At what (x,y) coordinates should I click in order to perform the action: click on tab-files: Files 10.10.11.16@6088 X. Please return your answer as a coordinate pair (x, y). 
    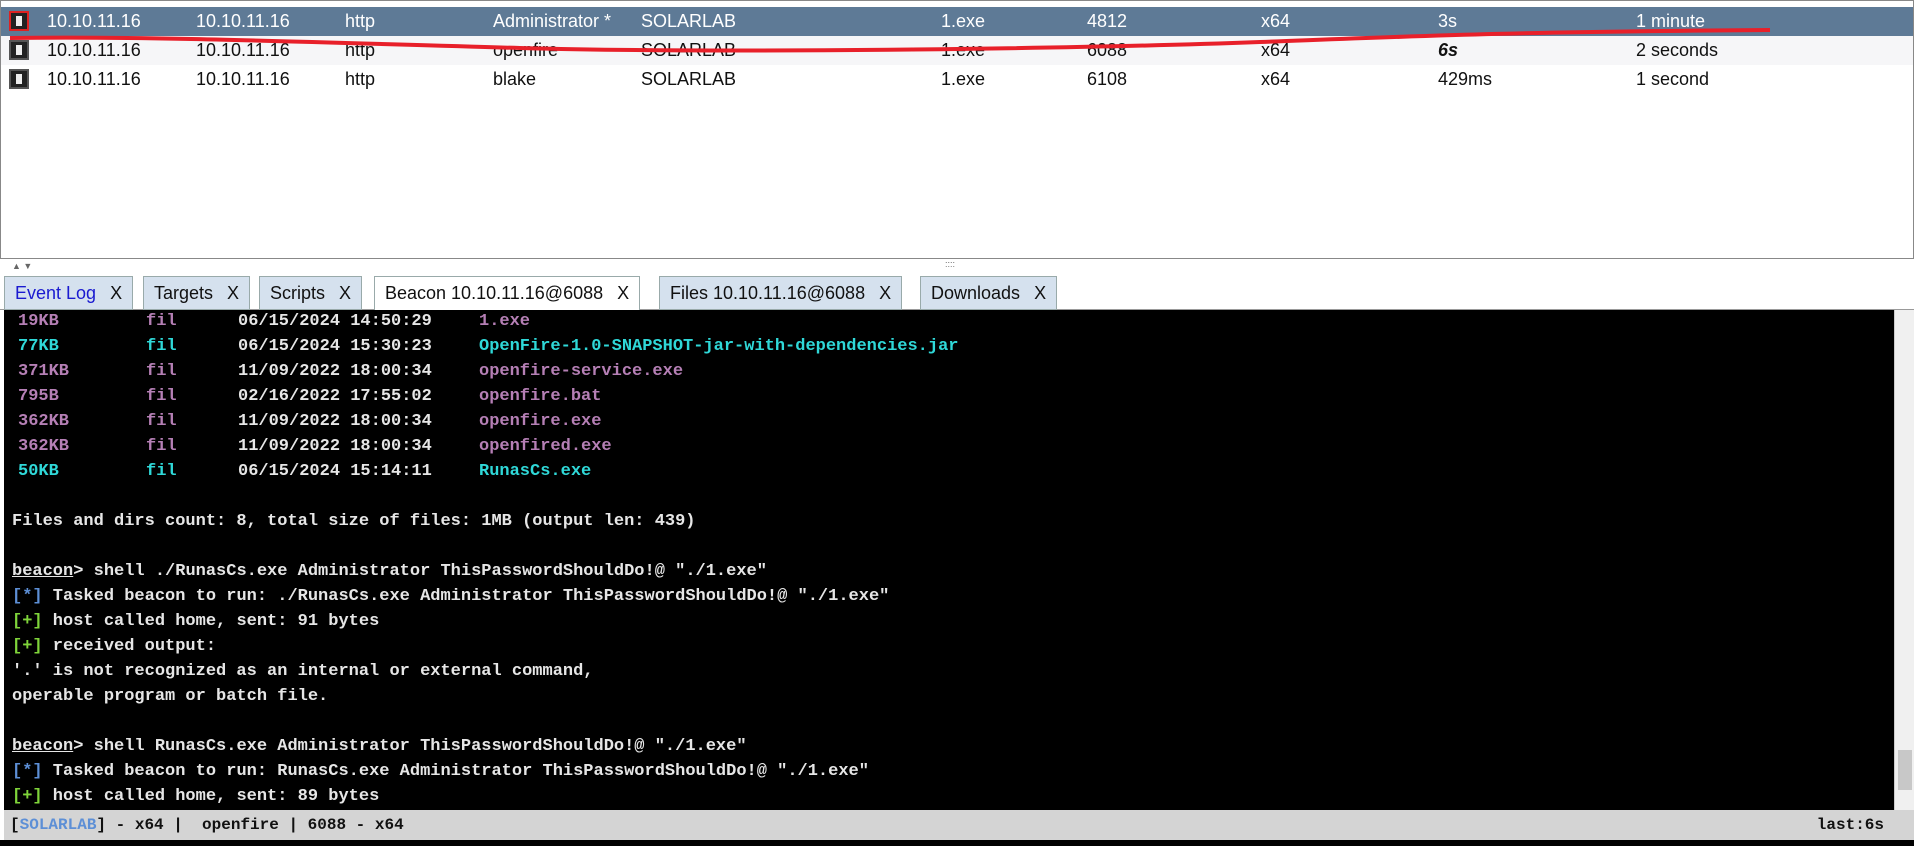
    Looking at the image, I should click on (781, 293).